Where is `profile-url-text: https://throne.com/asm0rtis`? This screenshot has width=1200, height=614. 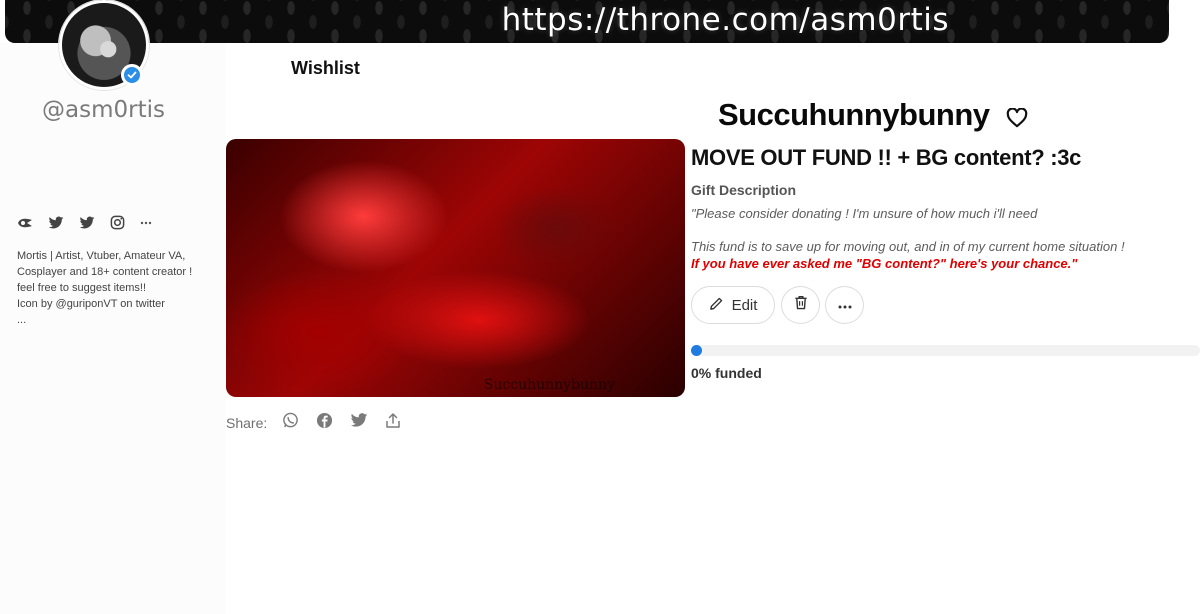 profile-url-text: https://throne.com/asm0rtis is located at coordinates (725, 20).